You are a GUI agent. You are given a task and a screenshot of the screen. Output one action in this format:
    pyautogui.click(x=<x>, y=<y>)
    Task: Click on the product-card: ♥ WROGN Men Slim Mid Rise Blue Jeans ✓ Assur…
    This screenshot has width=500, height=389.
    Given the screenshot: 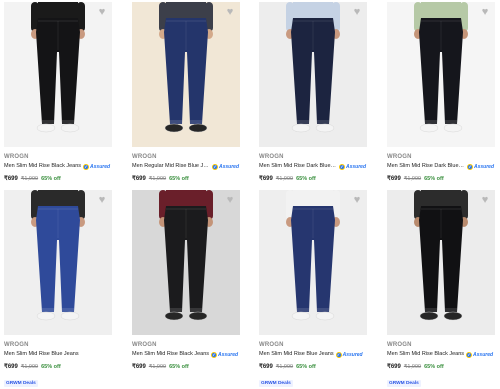 What is the action you would take?
    pyautogui.click(x=313, y=289)
    